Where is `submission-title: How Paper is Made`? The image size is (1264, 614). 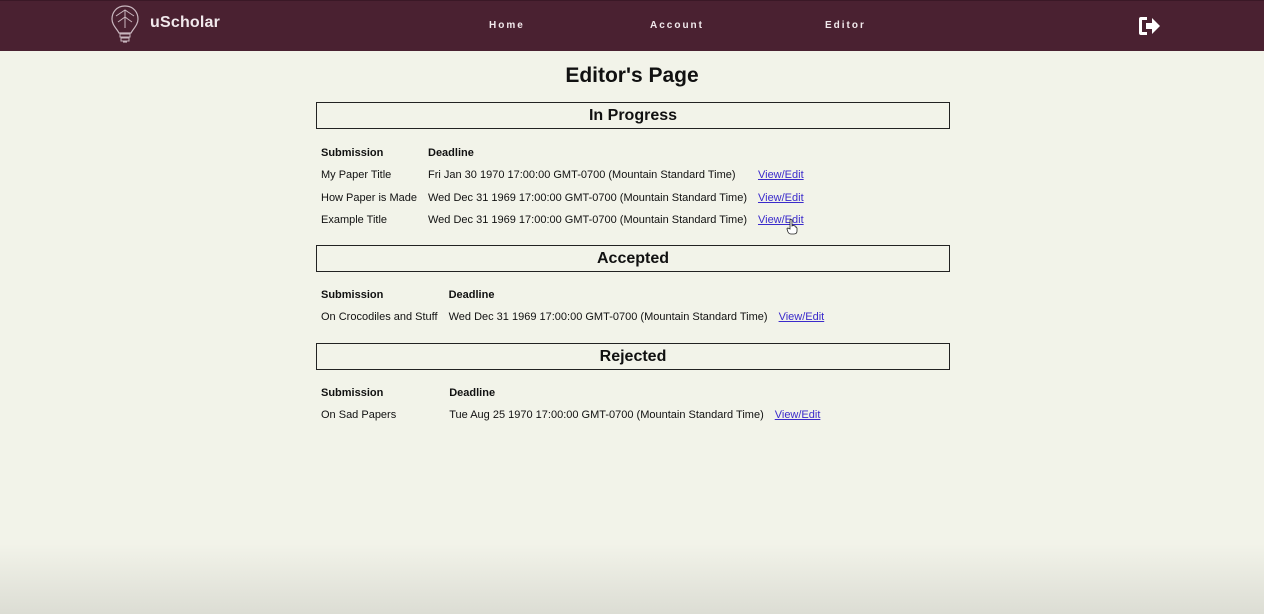
submission-title: How Paper is Made is located at coordinates (369, 197).